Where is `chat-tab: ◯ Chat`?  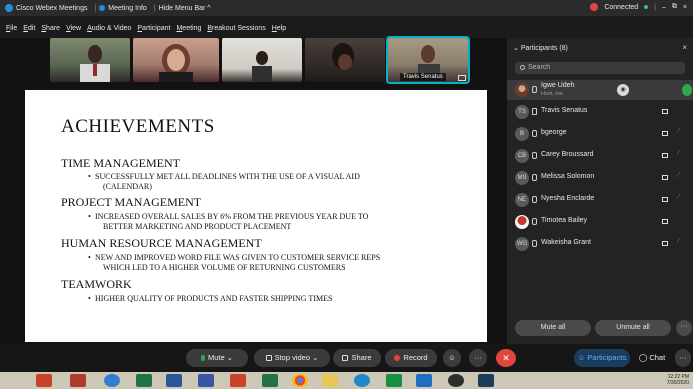
chat-tab: ◯ Chat is located at coordinates (652, 358).